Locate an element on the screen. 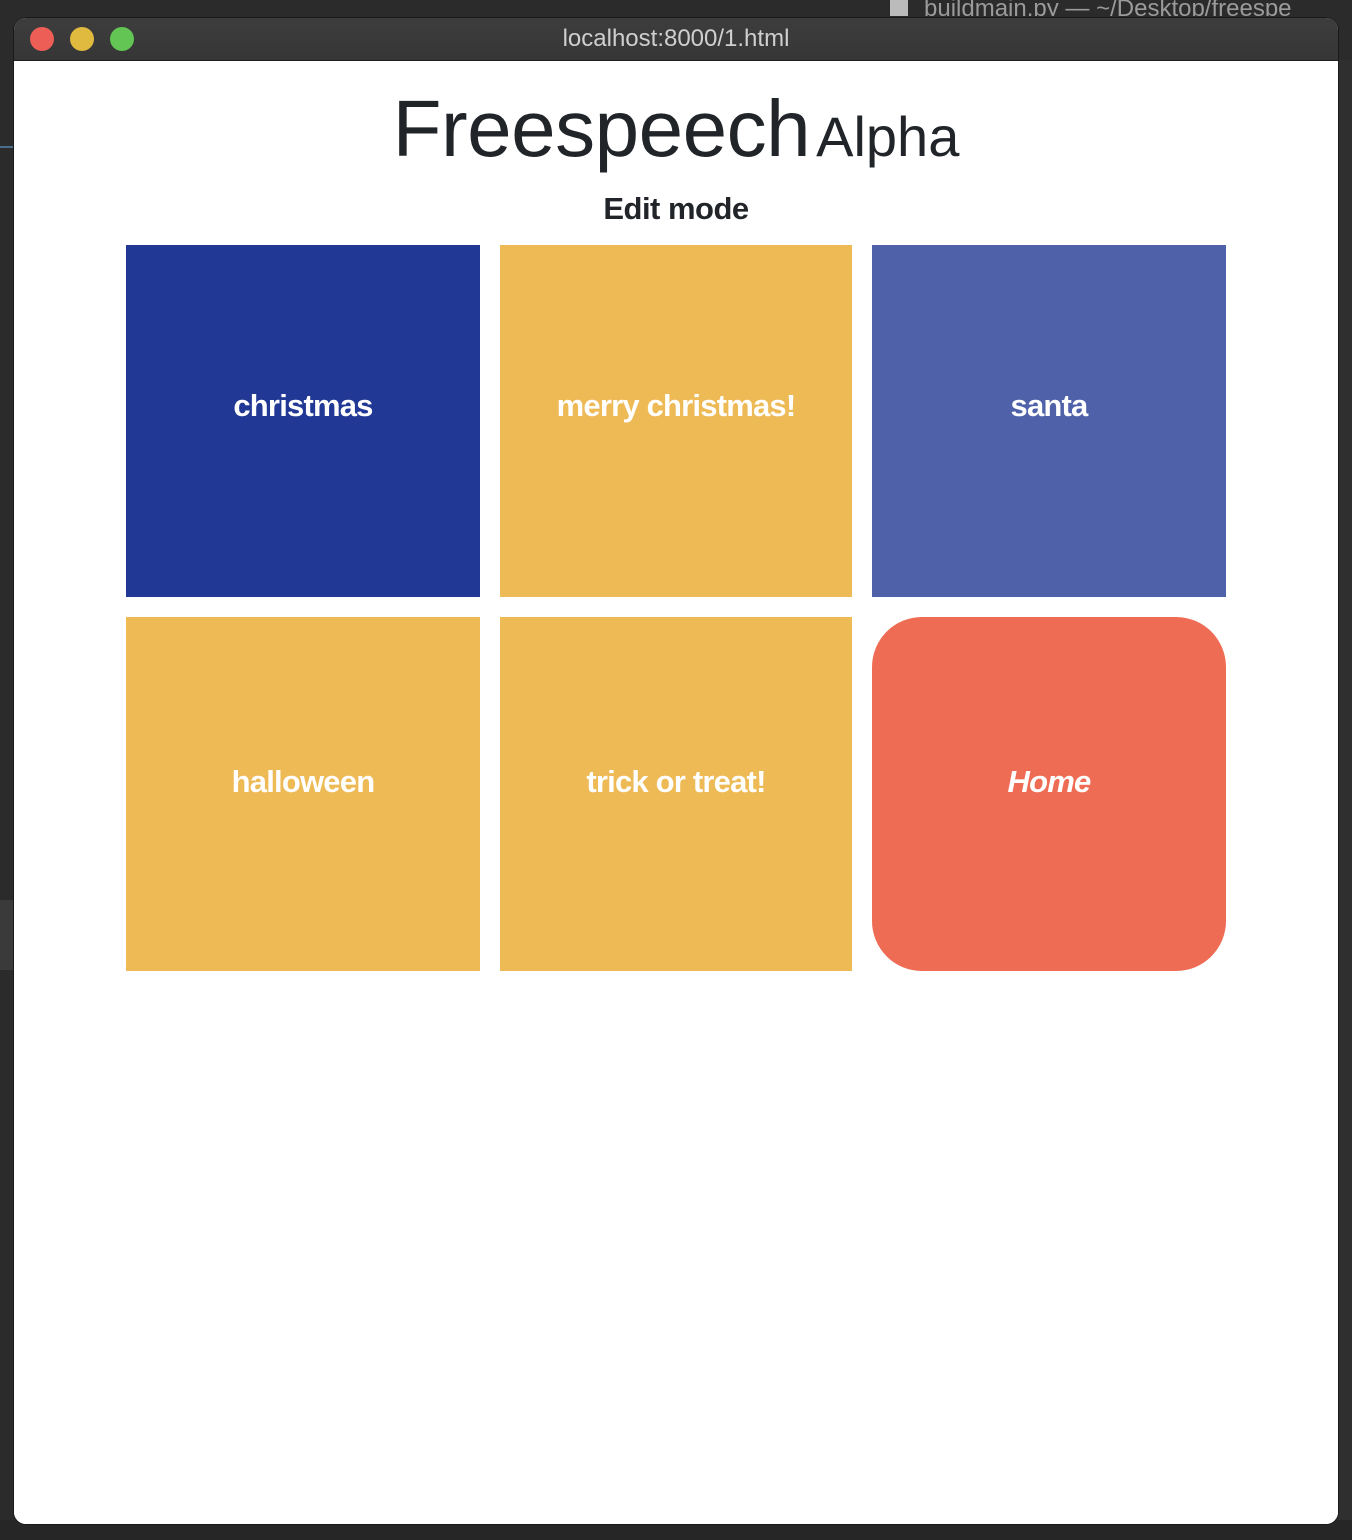  background-window-title: buildmain.py — ~/Desktop/freespe is located at coordinates (1121, 8).